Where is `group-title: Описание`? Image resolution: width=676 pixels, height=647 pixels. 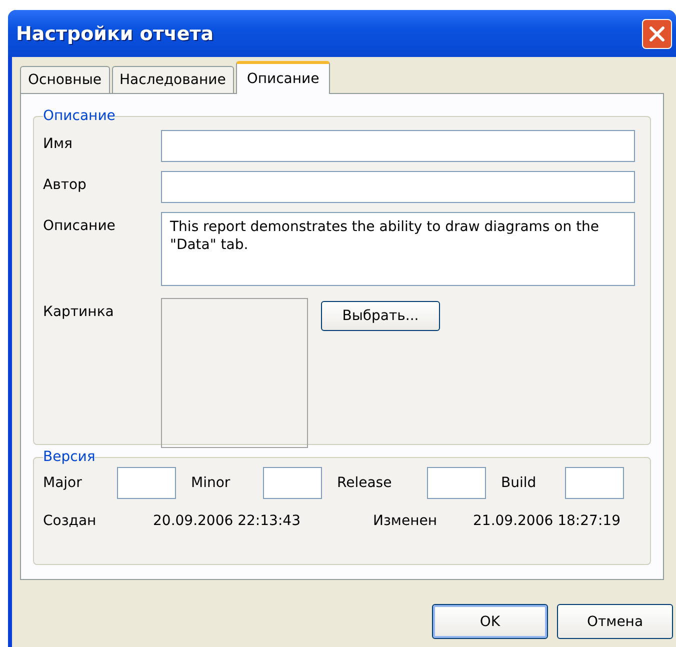
group-title: Описание is located at coordinates (79, 116).